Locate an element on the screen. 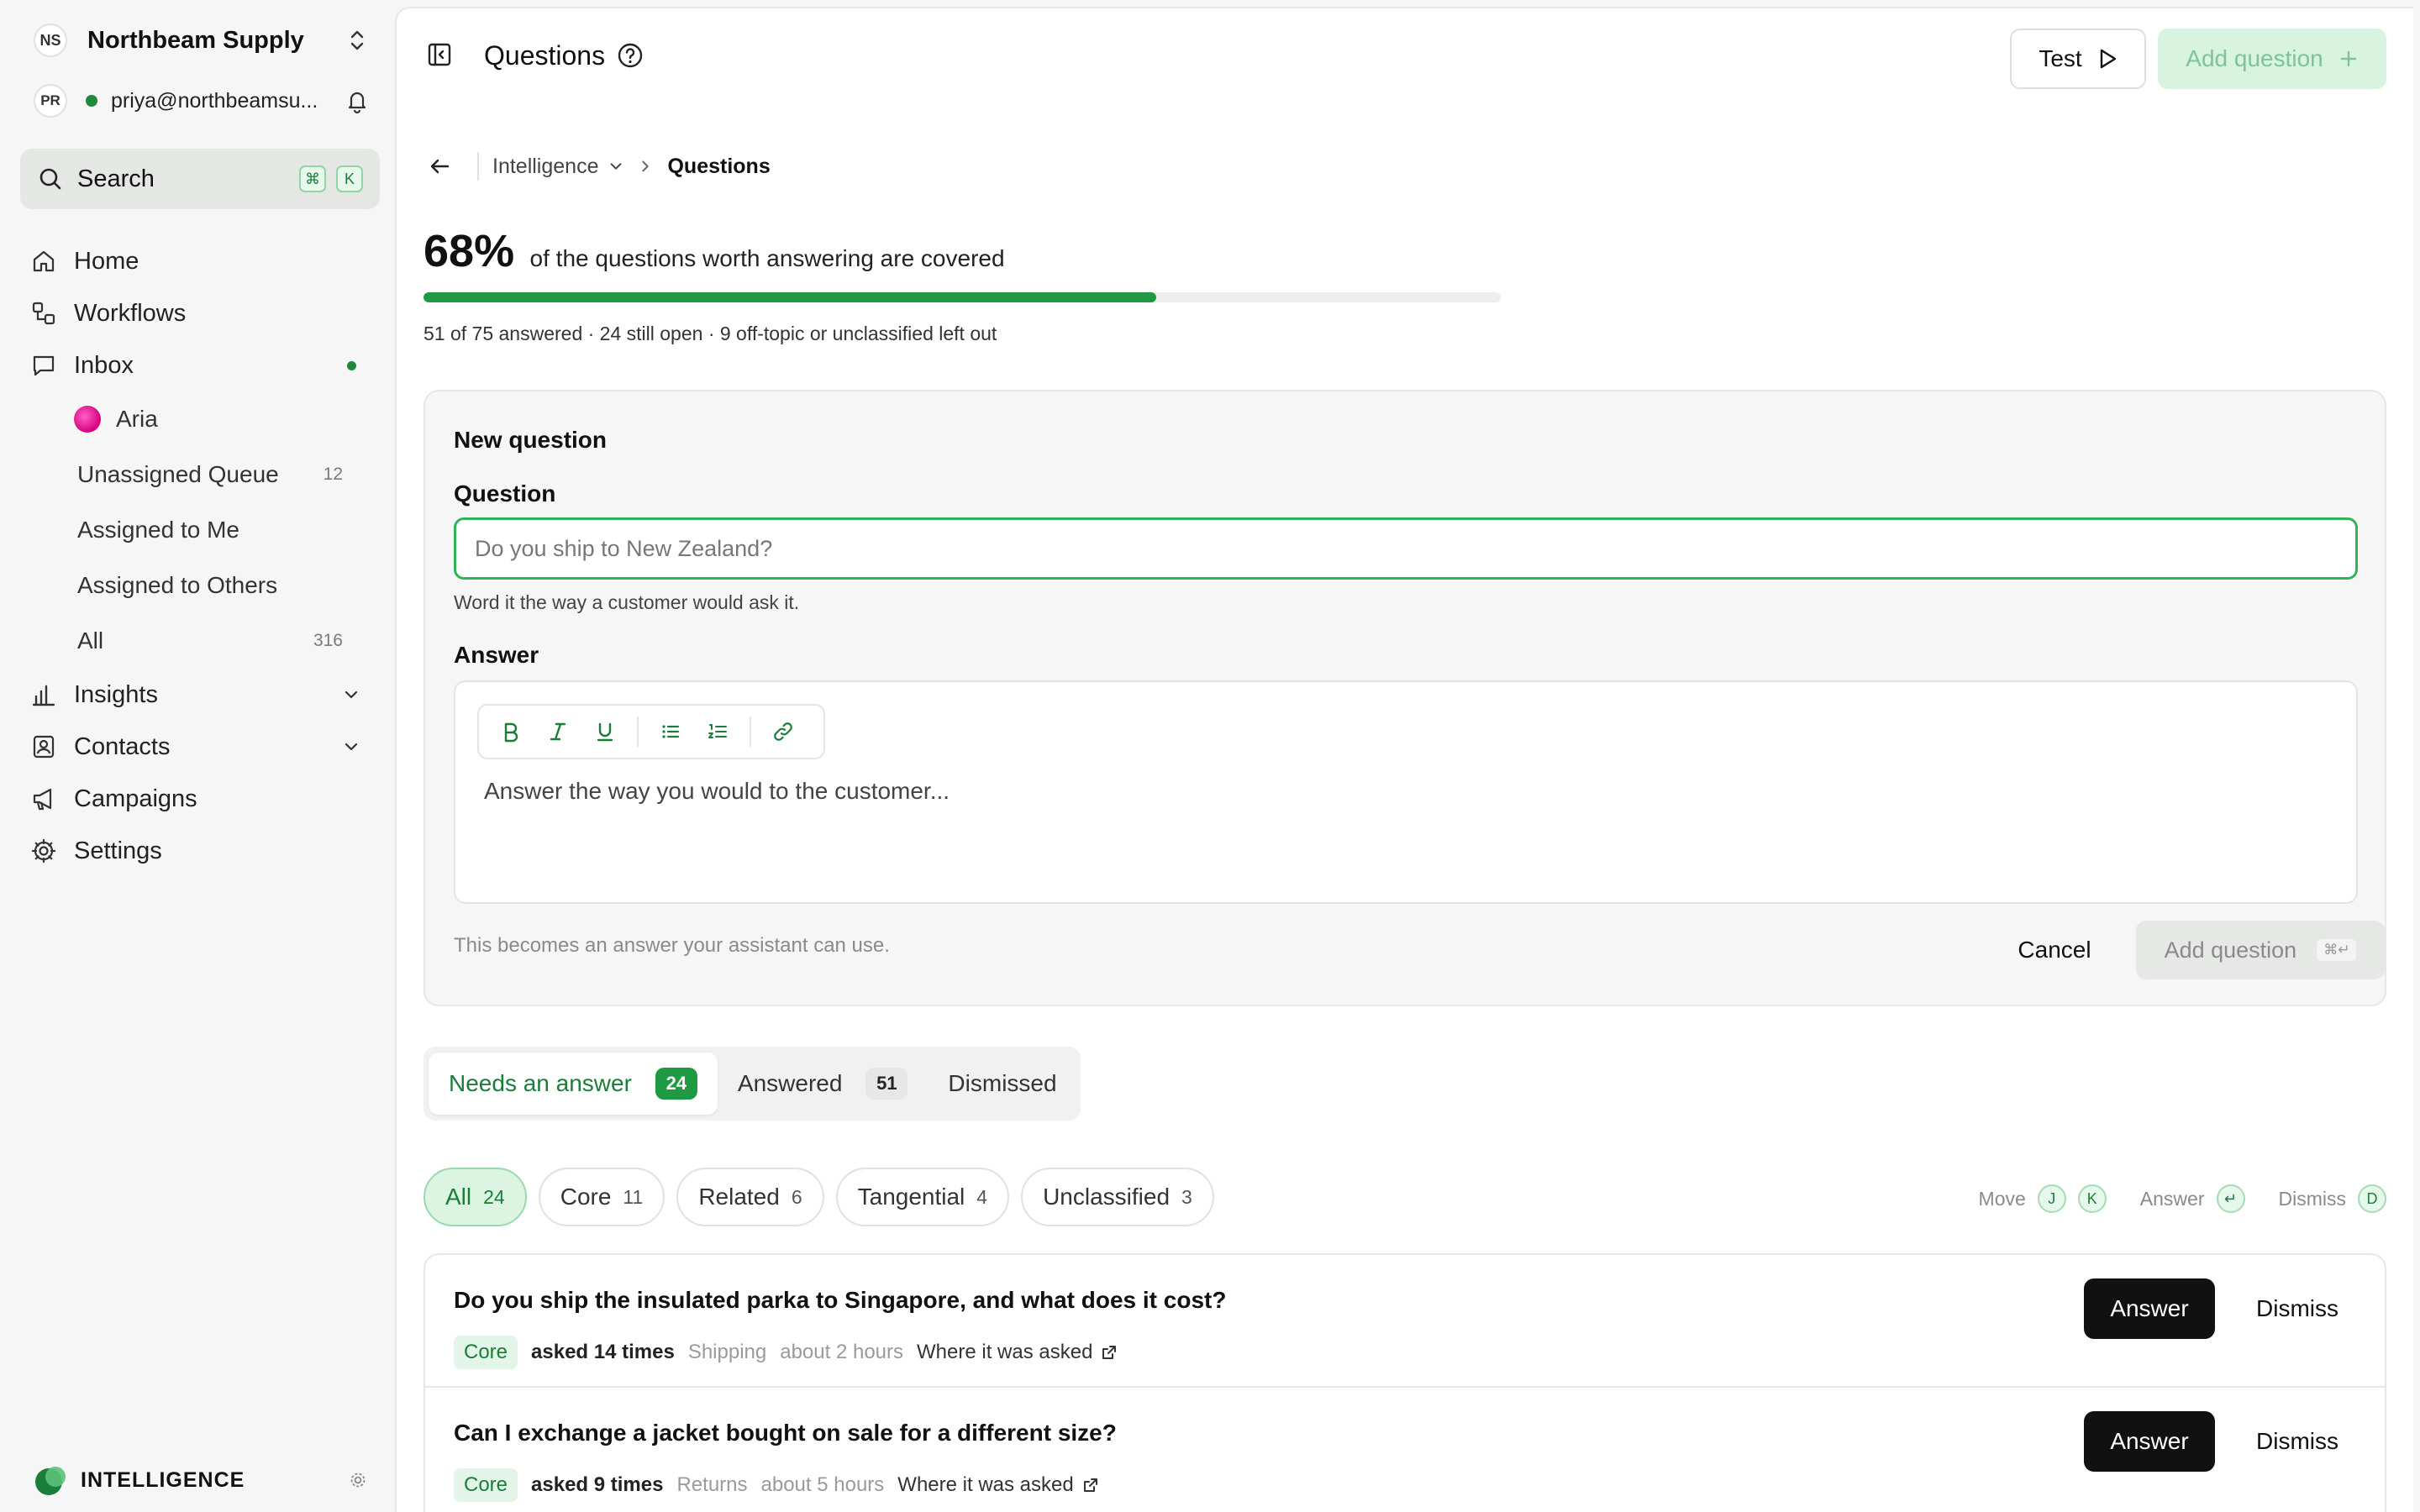  breadcrumb-current: Questions is located at coordinates (719, 166).